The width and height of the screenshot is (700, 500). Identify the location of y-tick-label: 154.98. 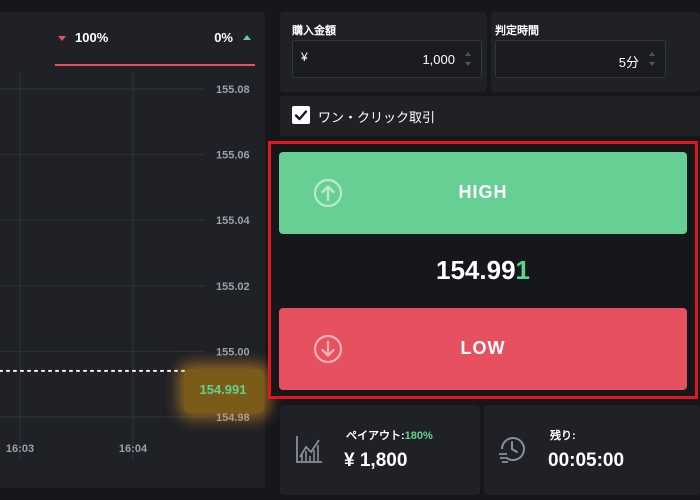
(233, 418).